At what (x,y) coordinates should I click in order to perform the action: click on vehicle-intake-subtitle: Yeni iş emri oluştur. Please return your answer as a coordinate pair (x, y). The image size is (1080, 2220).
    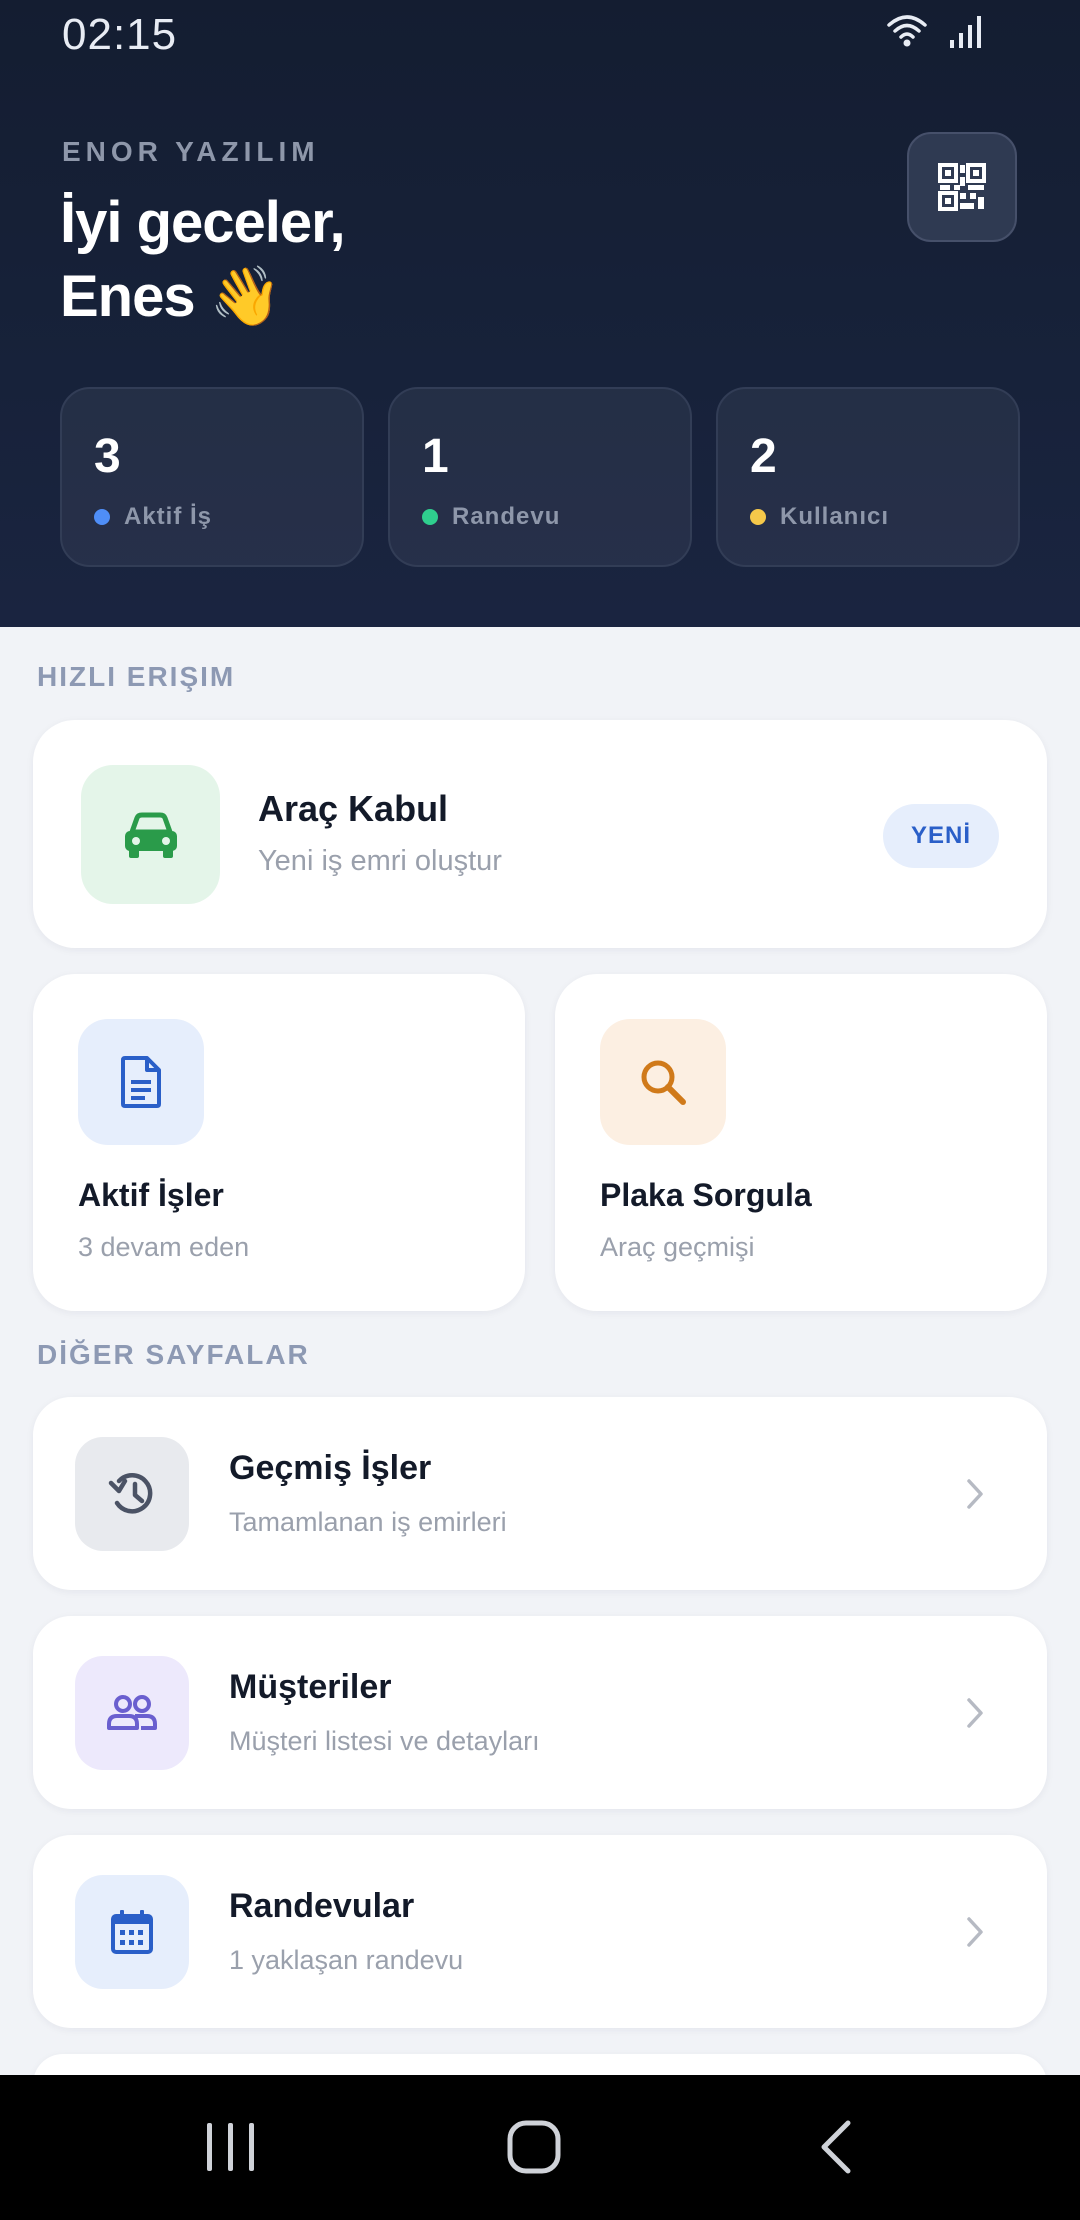
    Looking at the image, I should click on (380, 861).